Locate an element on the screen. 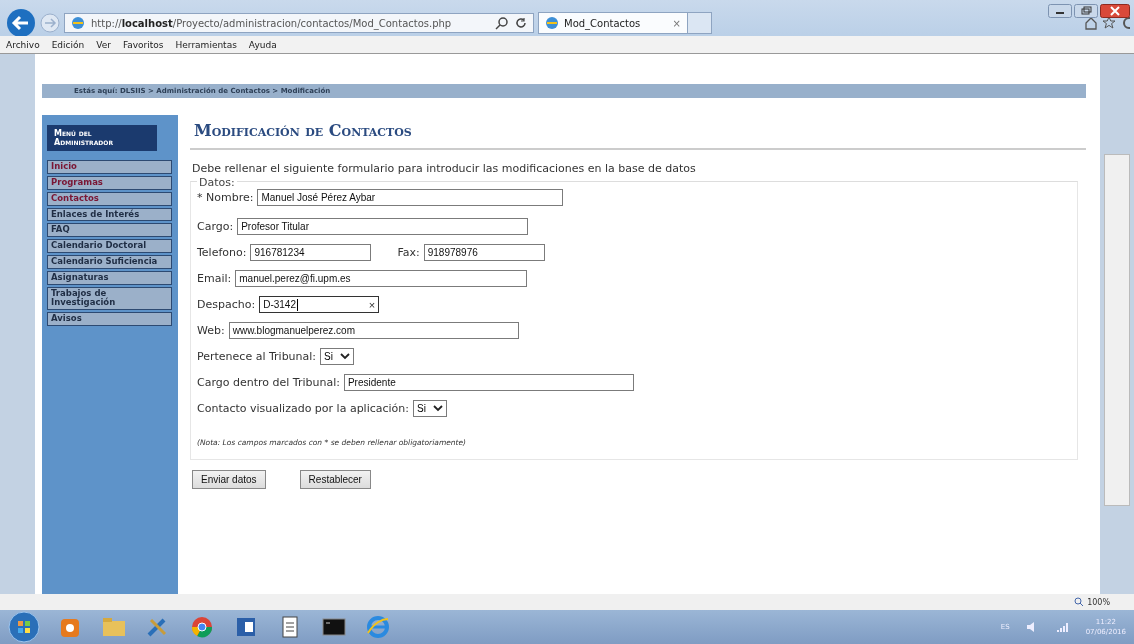 The width and height of the screenshot is (1134, 644). restore-icon is located at coordinates (1086, 11).